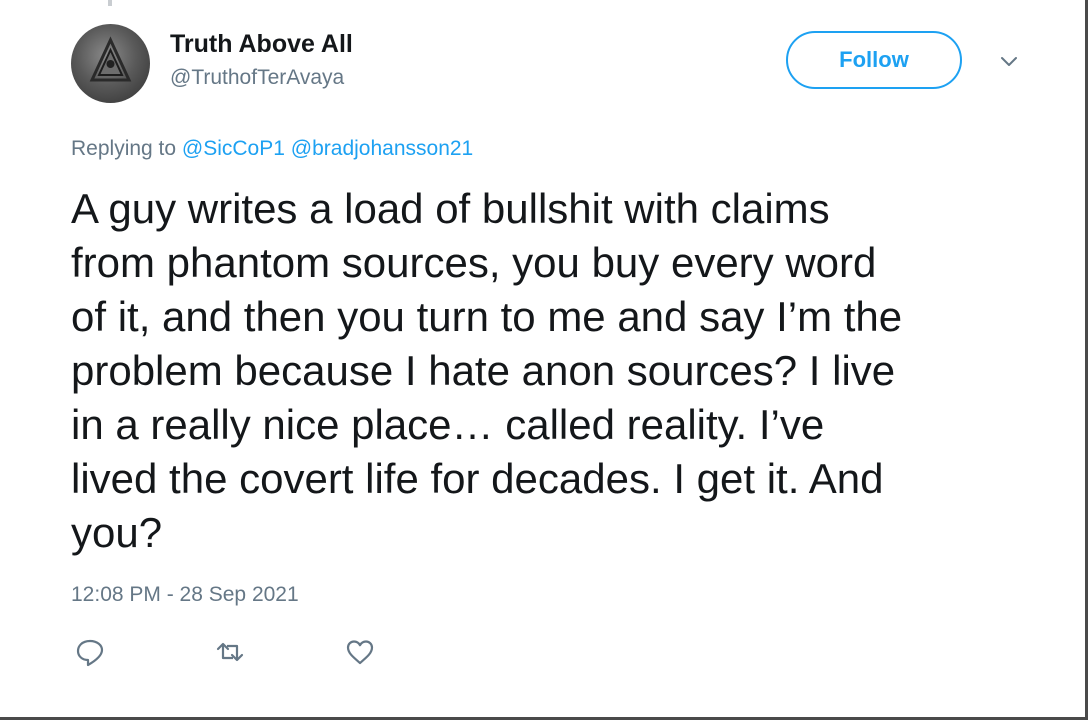 This screenshot has width=1088, height=720. I want to click on mention-link: @bradjohansson21, so click(382, 148).